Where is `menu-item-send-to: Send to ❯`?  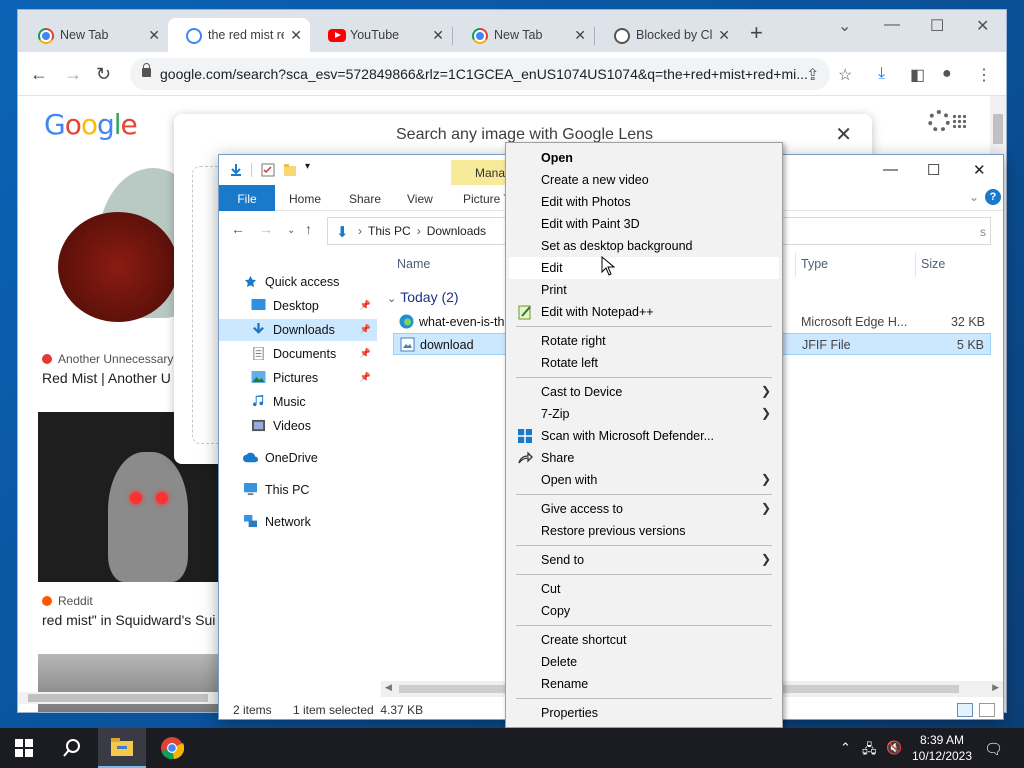 menu-item-send-to: Send to ❯ is located at coordinates (644, 560).